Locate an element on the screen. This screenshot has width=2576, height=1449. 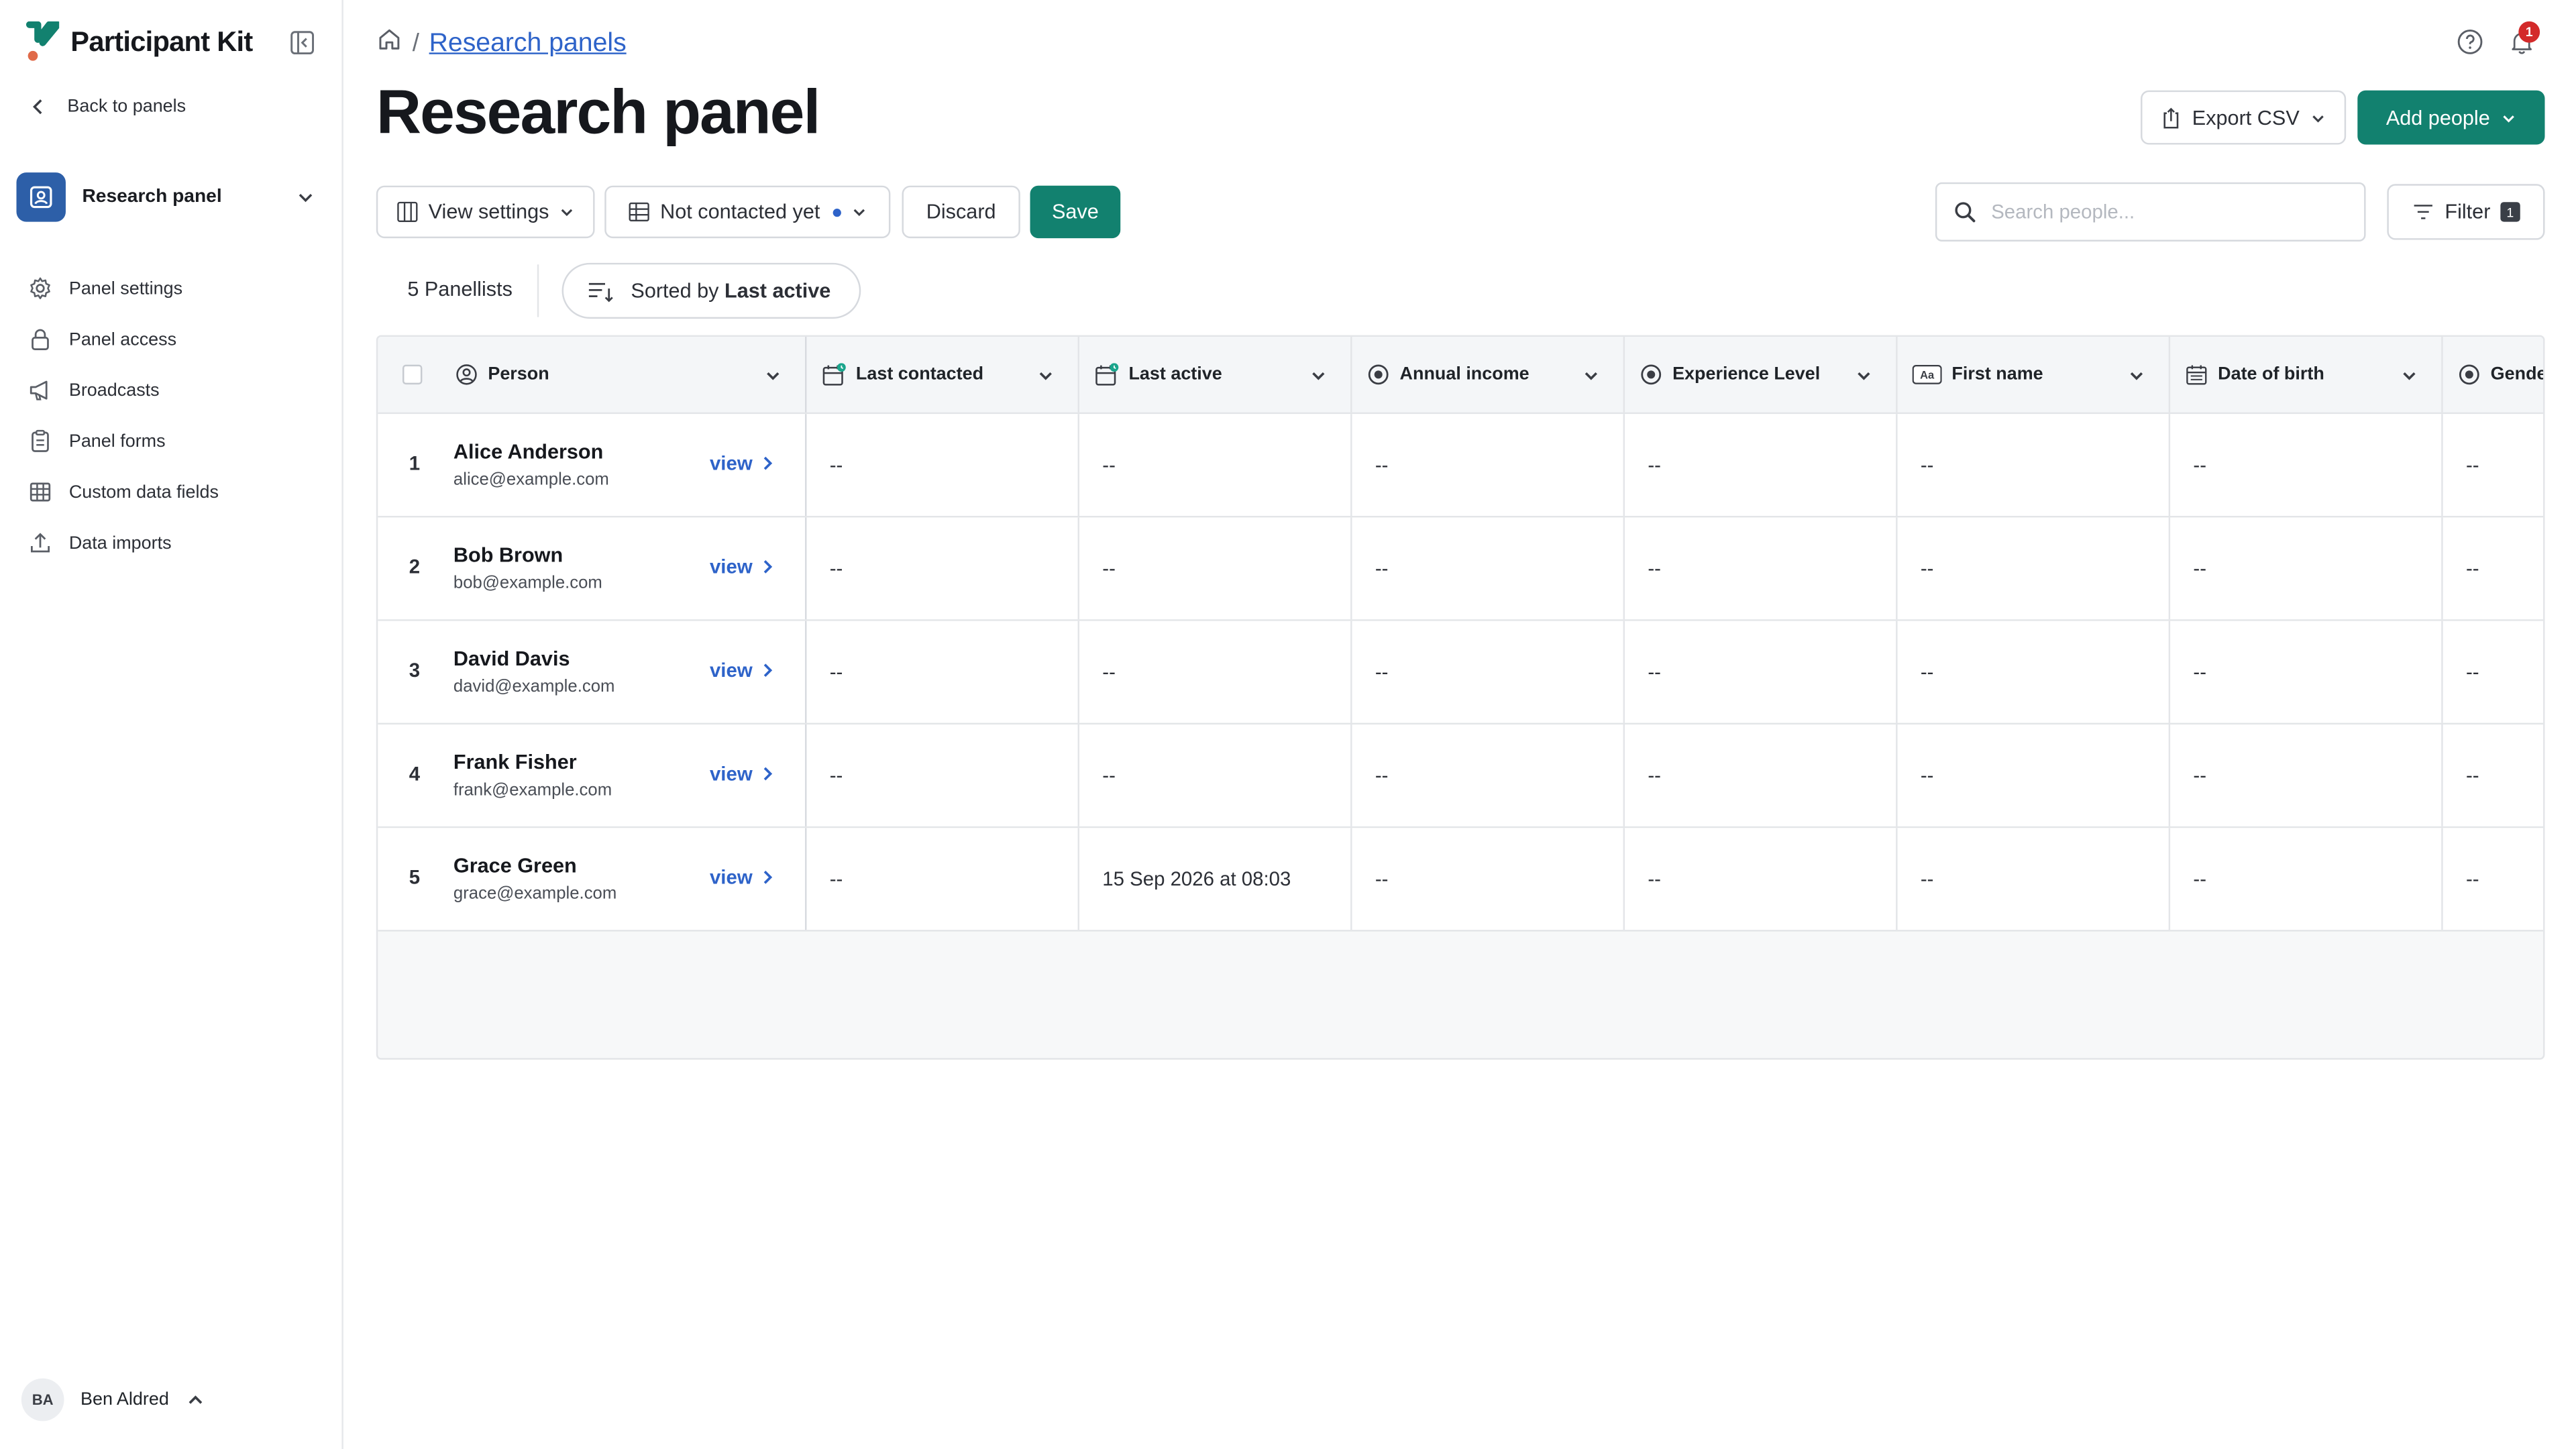
sidebar-item-data-imports: Data imports is located at coordinates (122, 542).